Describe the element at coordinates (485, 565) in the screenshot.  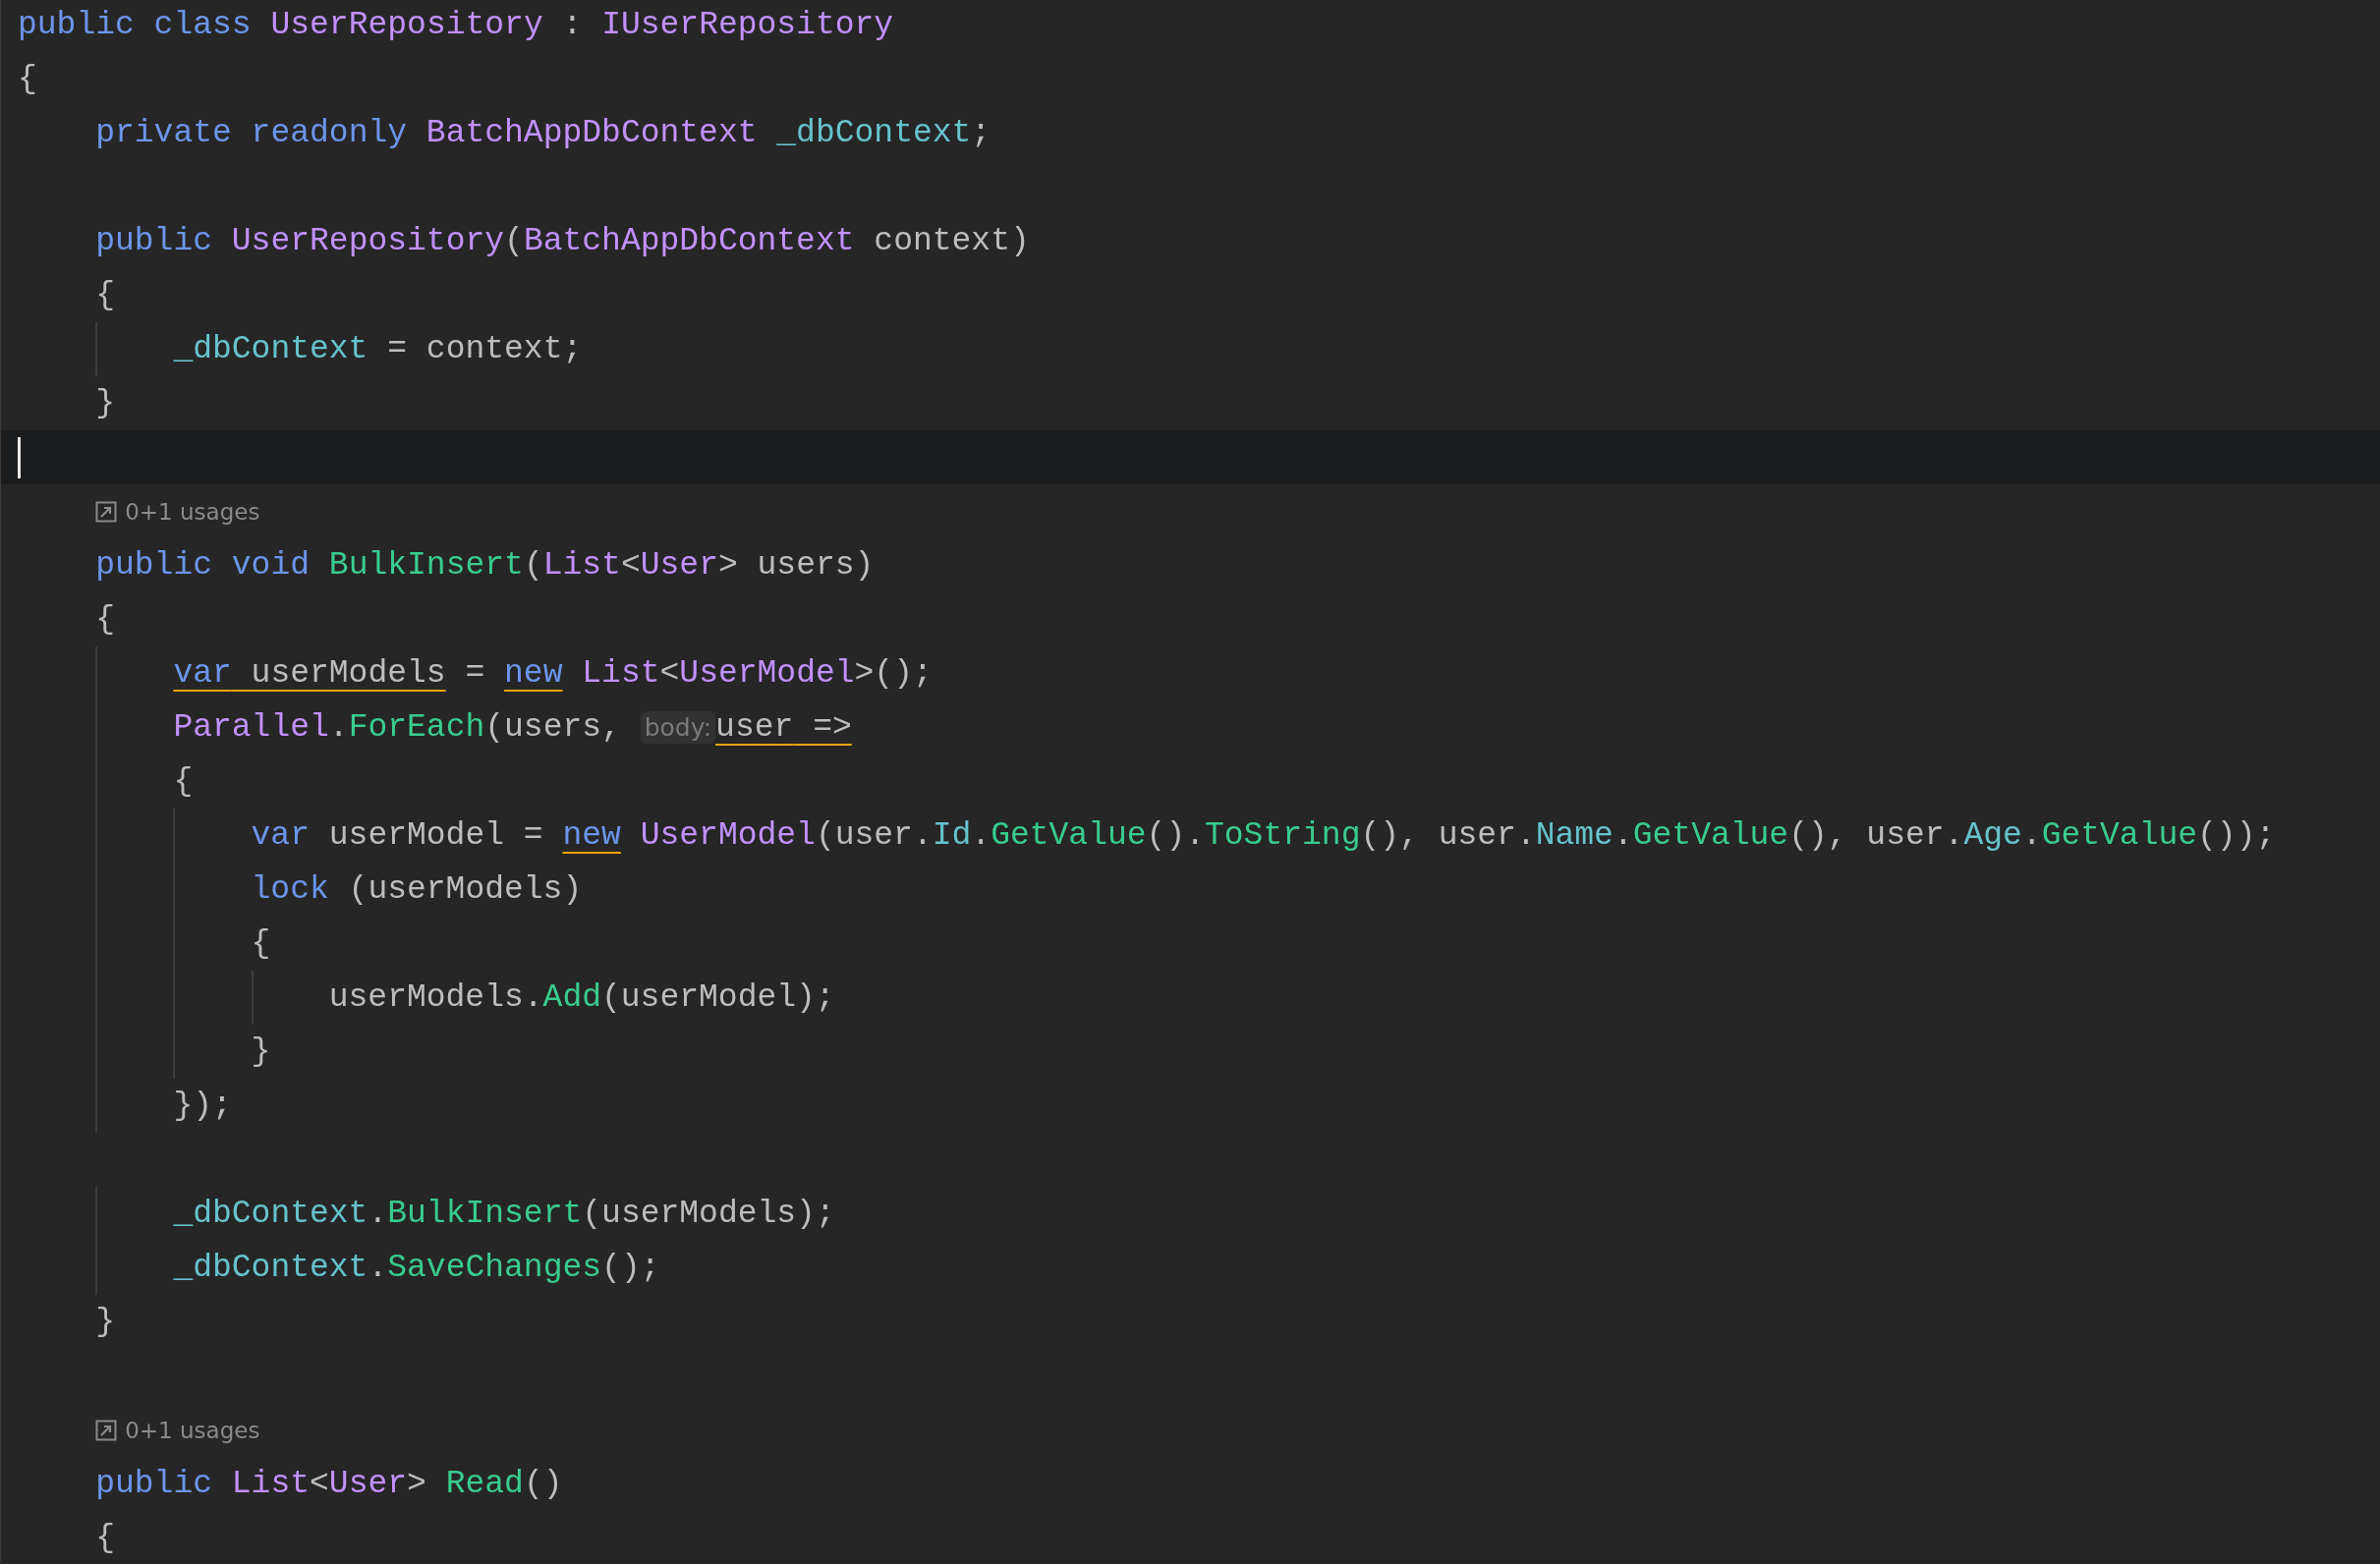
I see `code-text: public void BulkInsert(List<User> users)` at that location.